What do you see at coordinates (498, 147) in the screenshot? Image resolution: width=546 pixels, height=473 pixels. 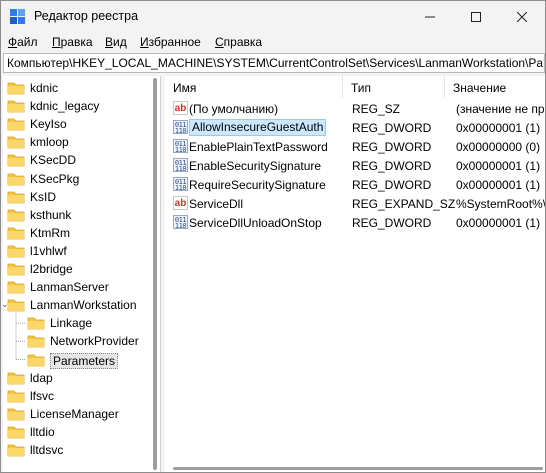 I see `value-data: 0x00000000 (0)` at bounding box center [498, 147].